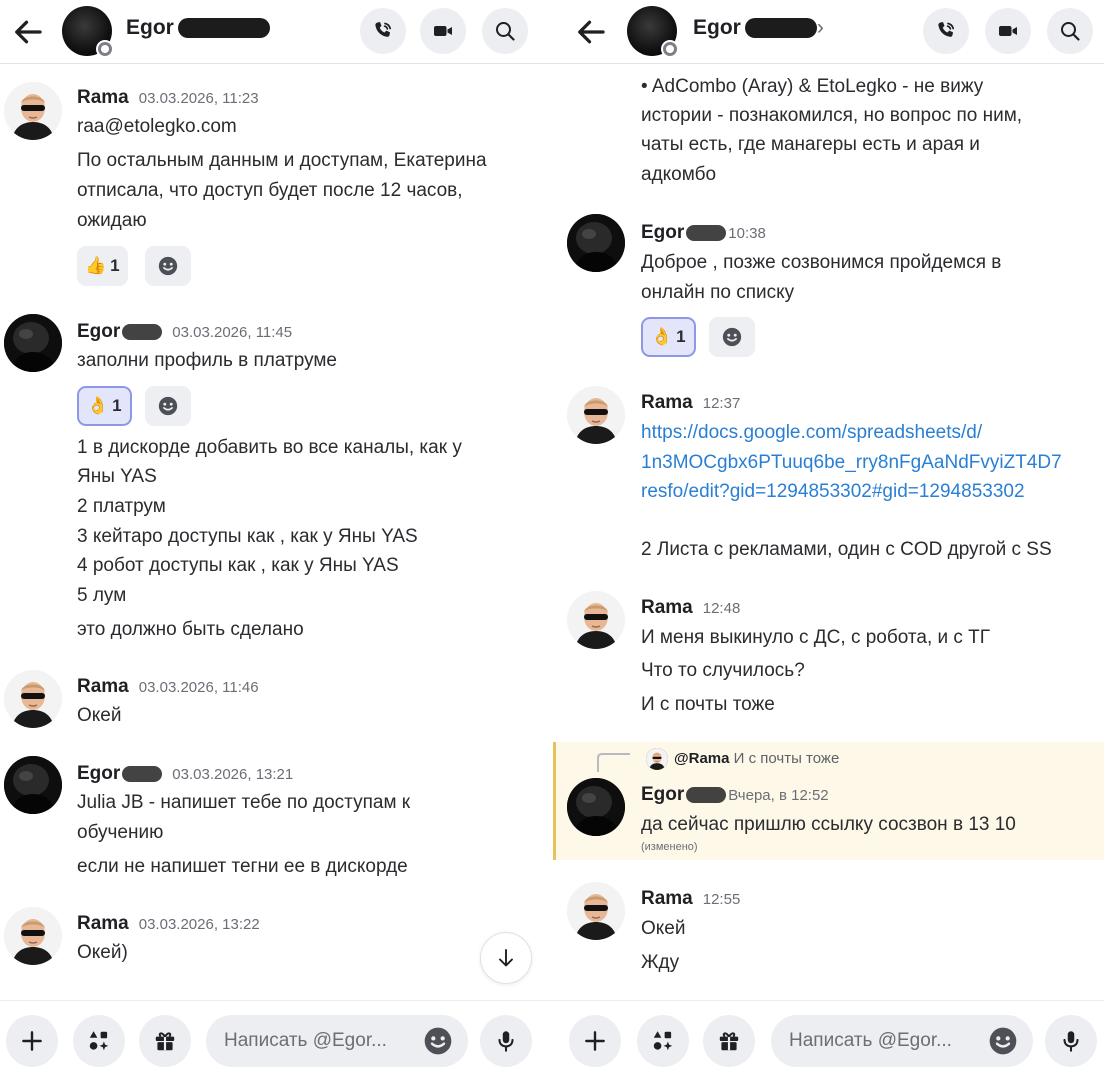 The width and height of the screenshot is (1104, 1078). I want to click on message-author: Egor Вчера, в 12:52, so click(735, 795).